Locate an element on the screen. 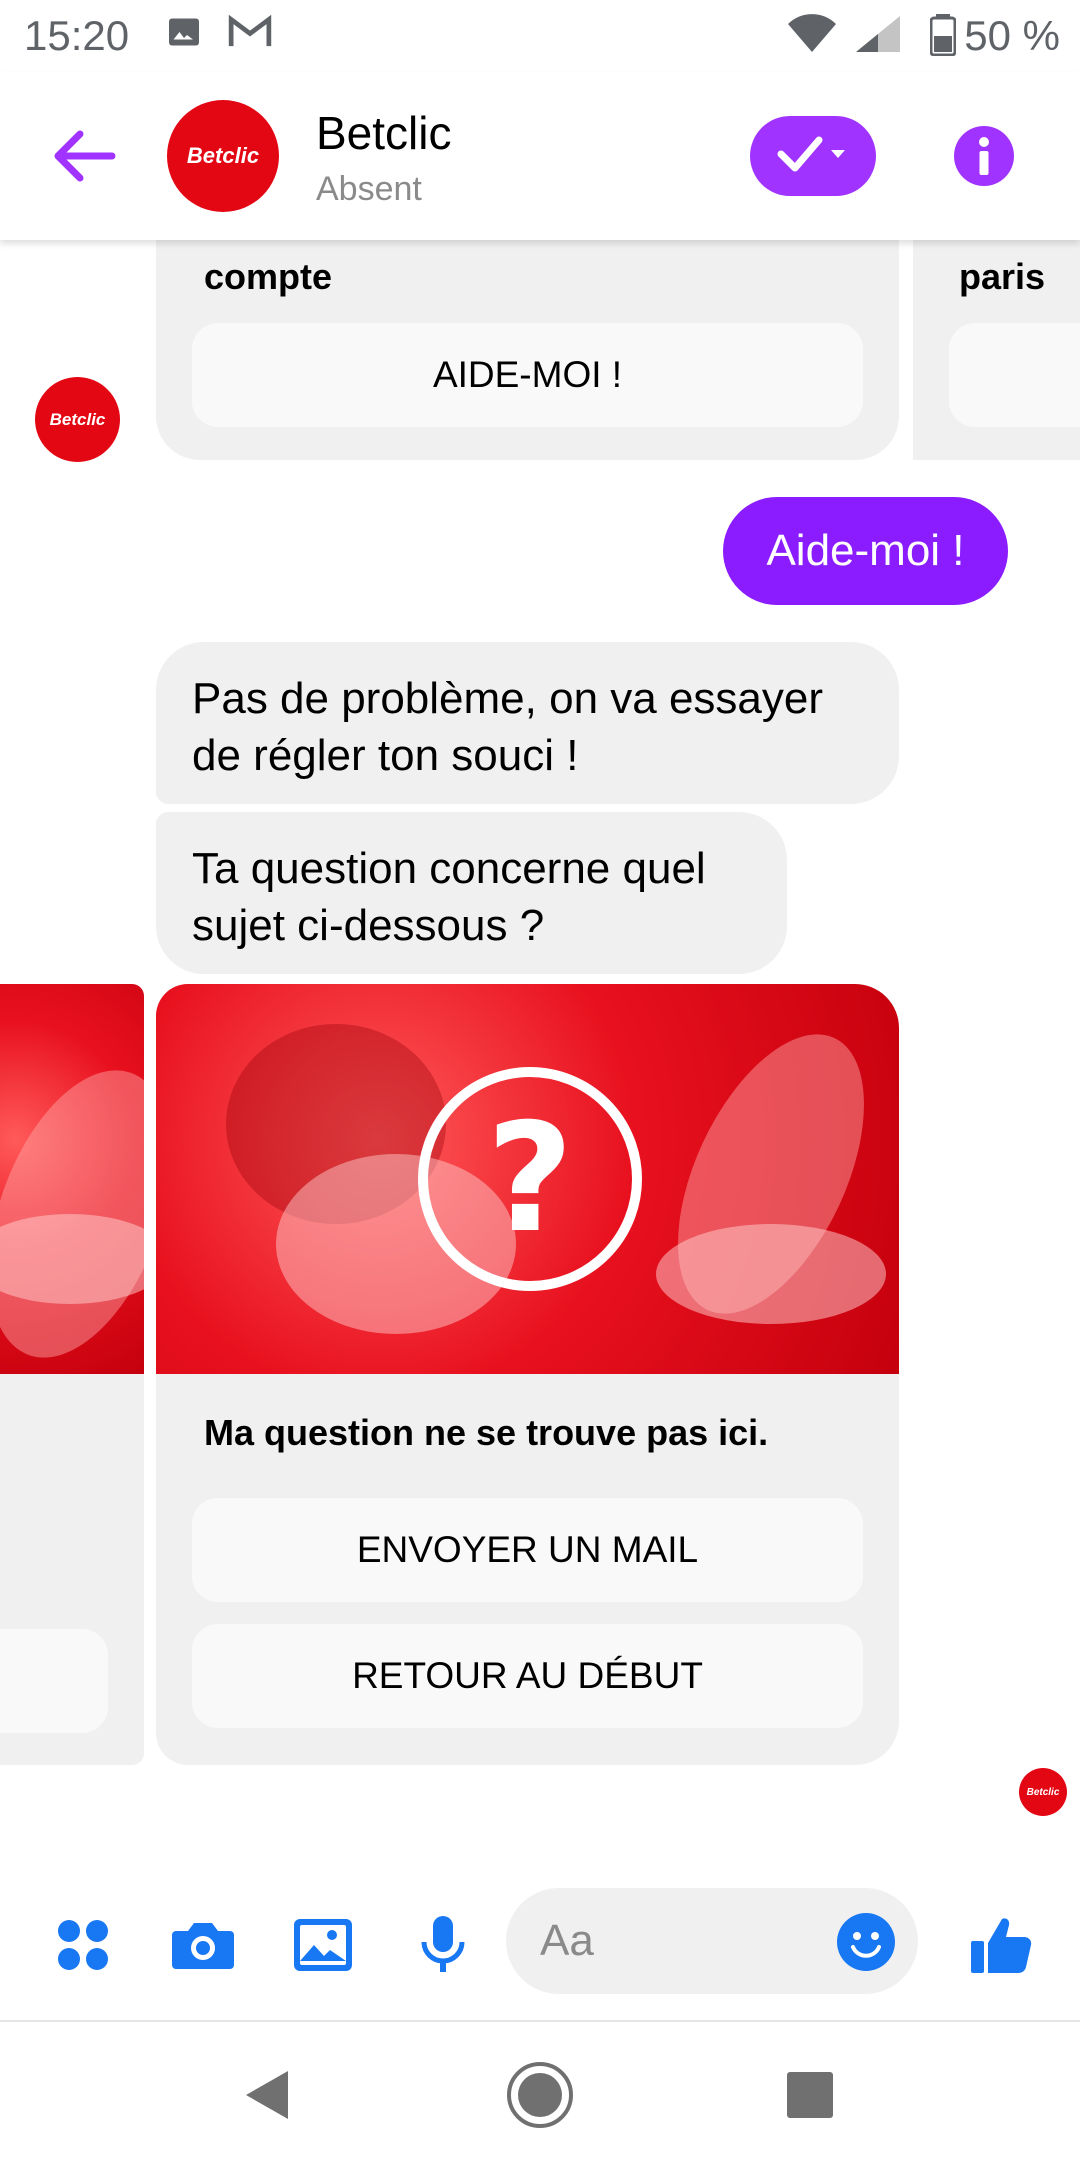 This screenshot has height=2160, width=1080. message-input-placeholder: Aa is located at coordinates (567, 1940).